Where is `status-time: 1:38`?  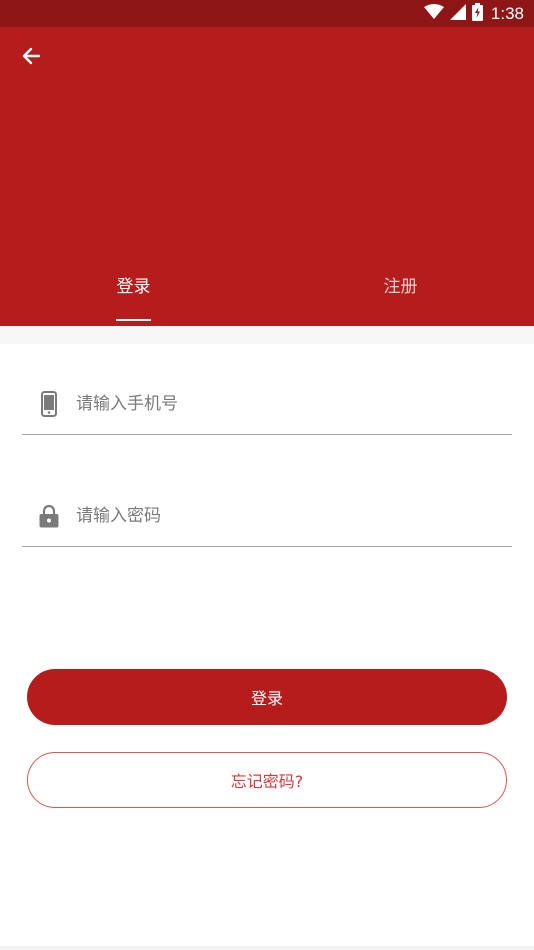 status-time: 1:38 is located at coordinates (507, 13).